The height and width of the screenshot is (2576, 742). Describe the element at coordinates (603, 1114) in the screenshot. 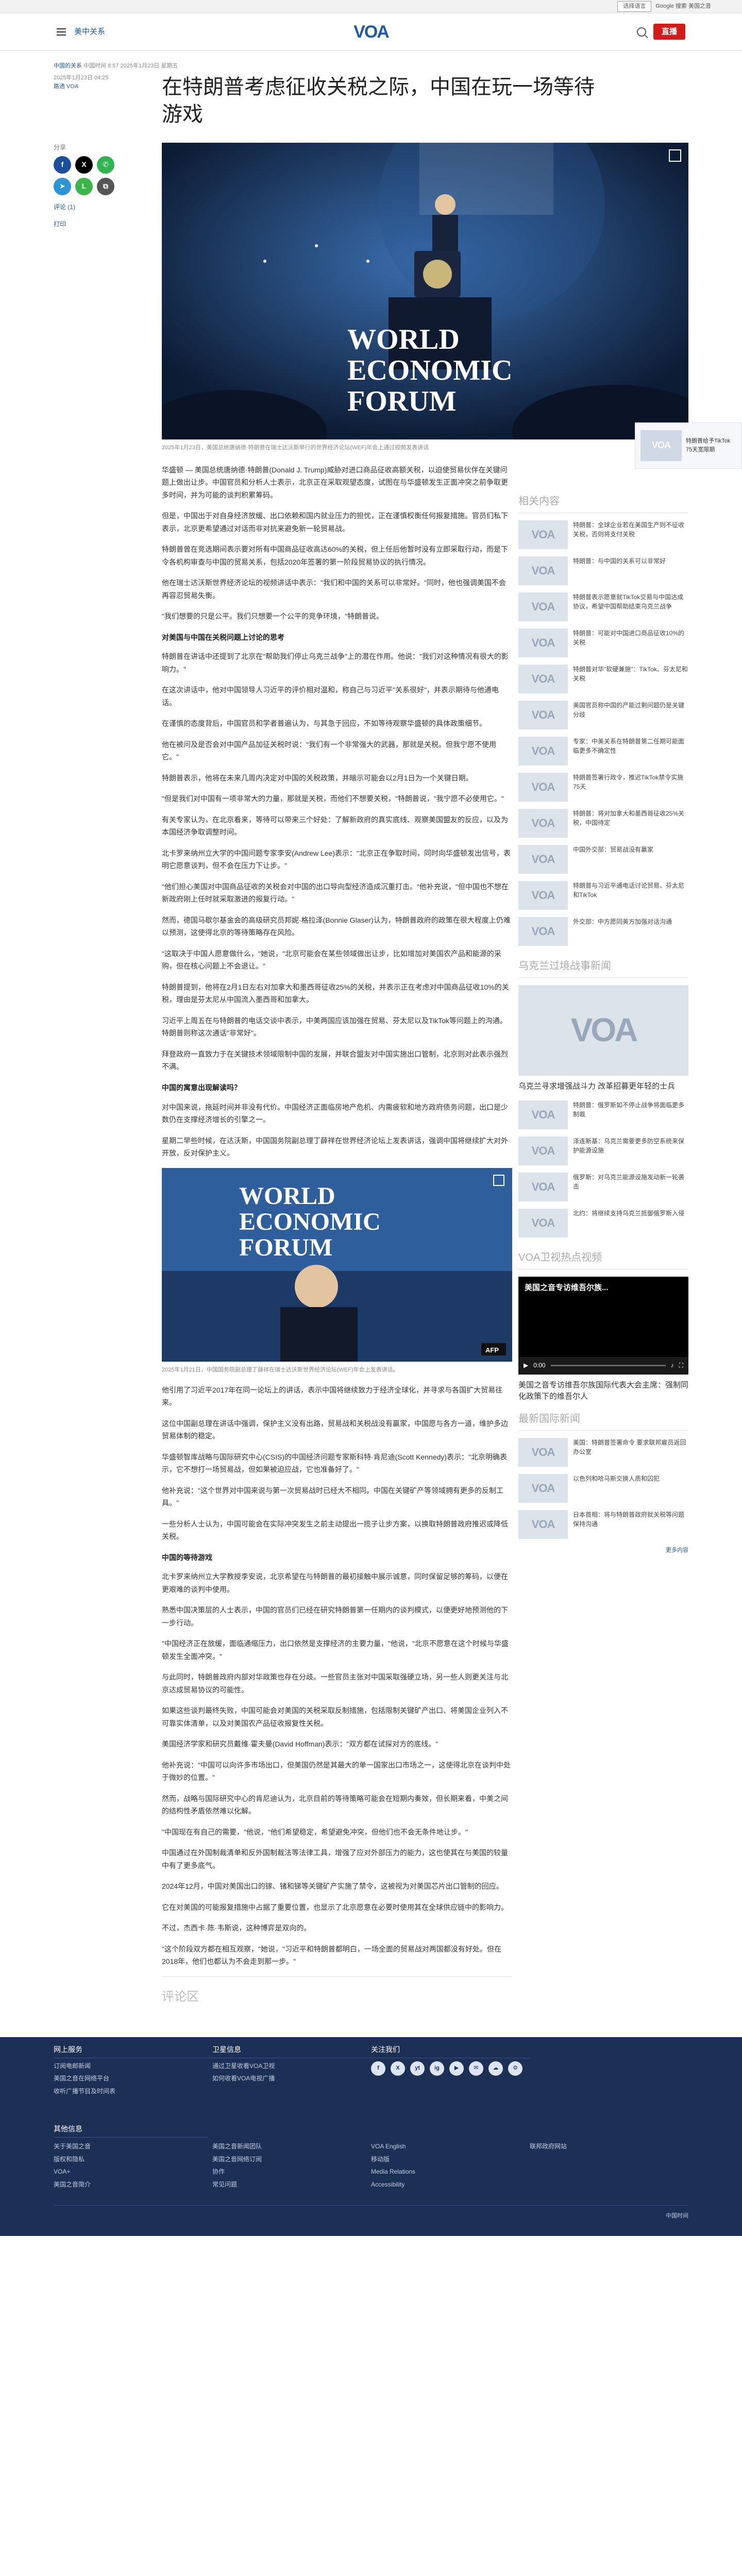

I see `sidebar-item: VOA 特朗普：俄罗斯如不停止战争将面临更多制裁` at that location.